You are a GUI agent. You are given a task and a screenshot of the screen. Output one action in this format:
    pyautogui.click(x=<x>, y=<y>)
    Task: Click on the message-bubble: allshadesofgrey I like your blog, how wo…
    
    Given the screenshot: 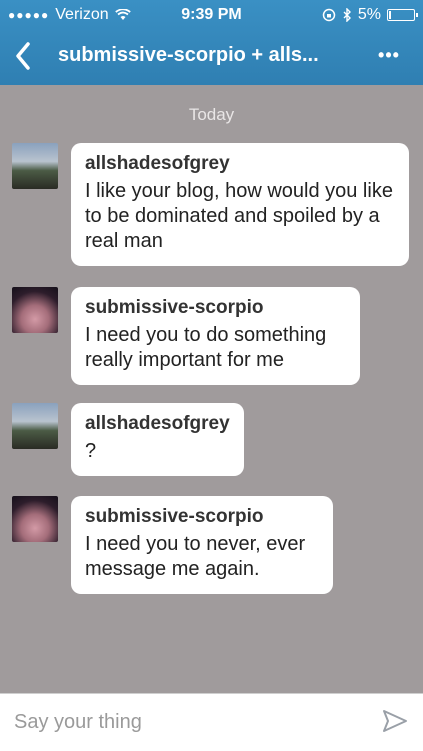 What is the action you would take?
    pyautogui.click(x=240, y=204)
    